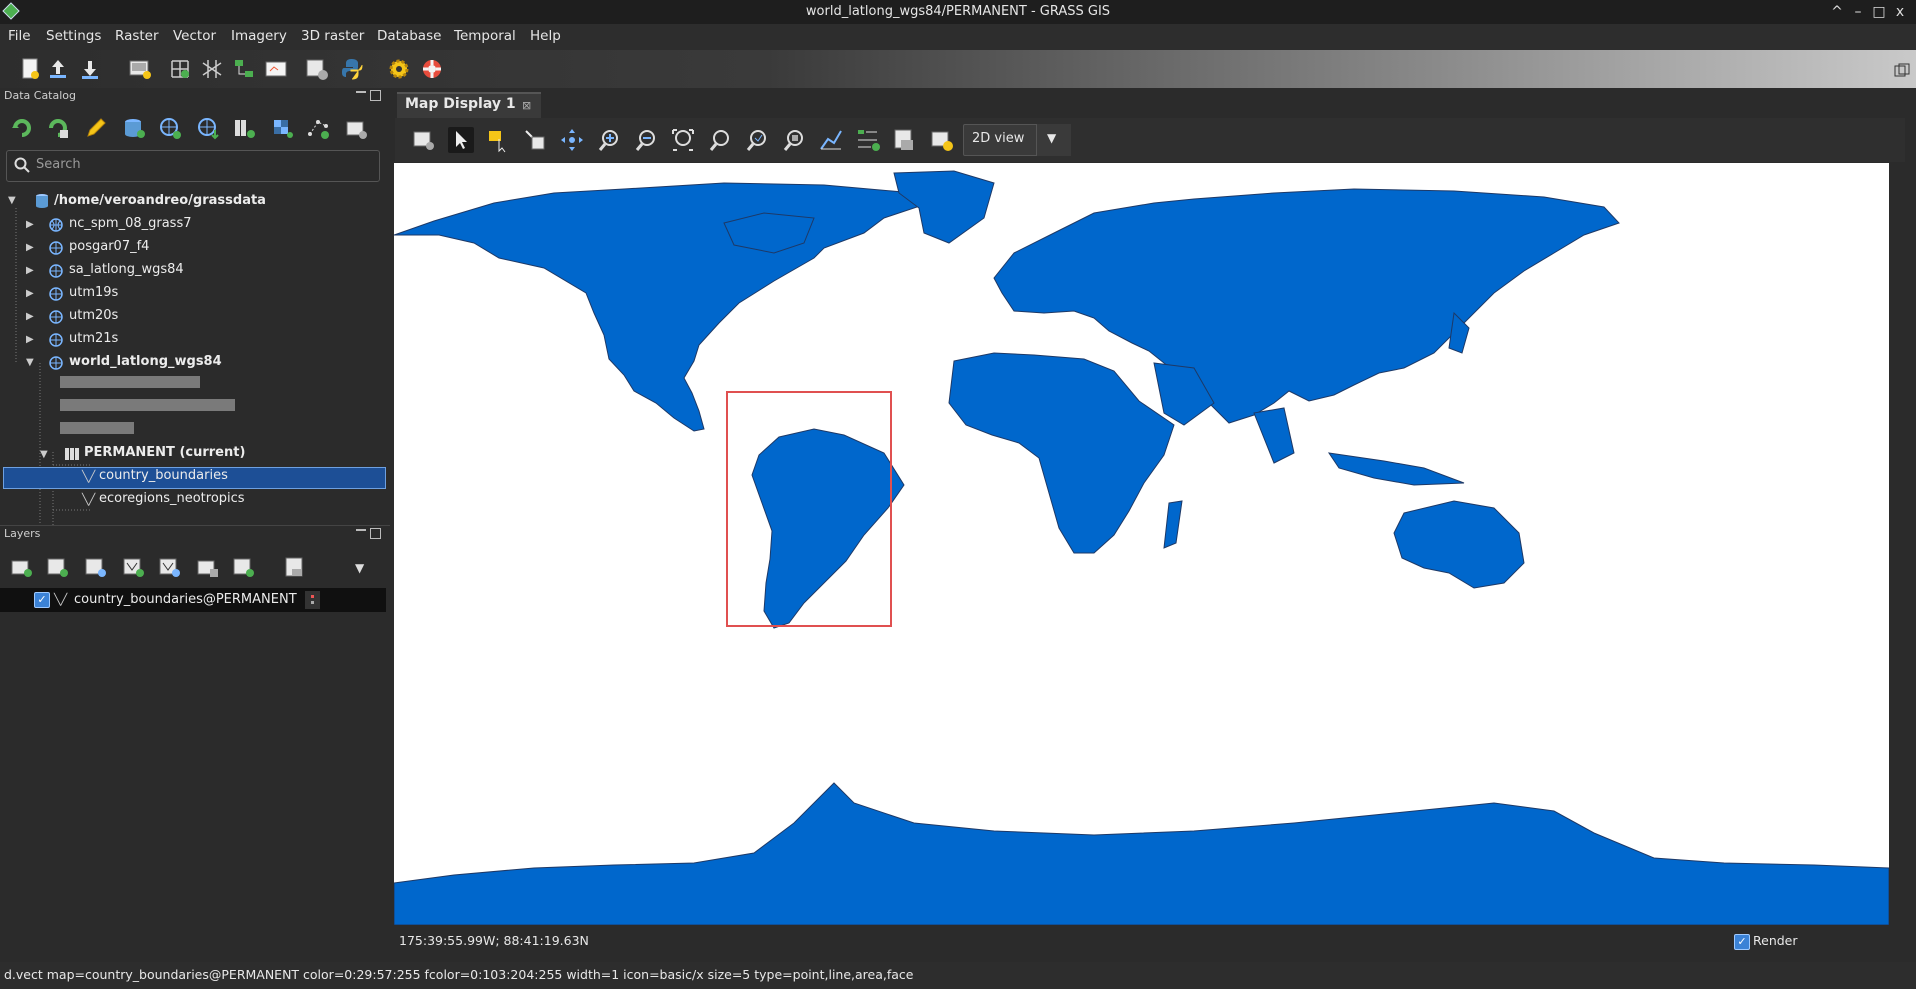  Describe the element at coordinates (164, 452) in the screenshot. I see `tree-mapset-current: PERMANENT (current)` at that location.